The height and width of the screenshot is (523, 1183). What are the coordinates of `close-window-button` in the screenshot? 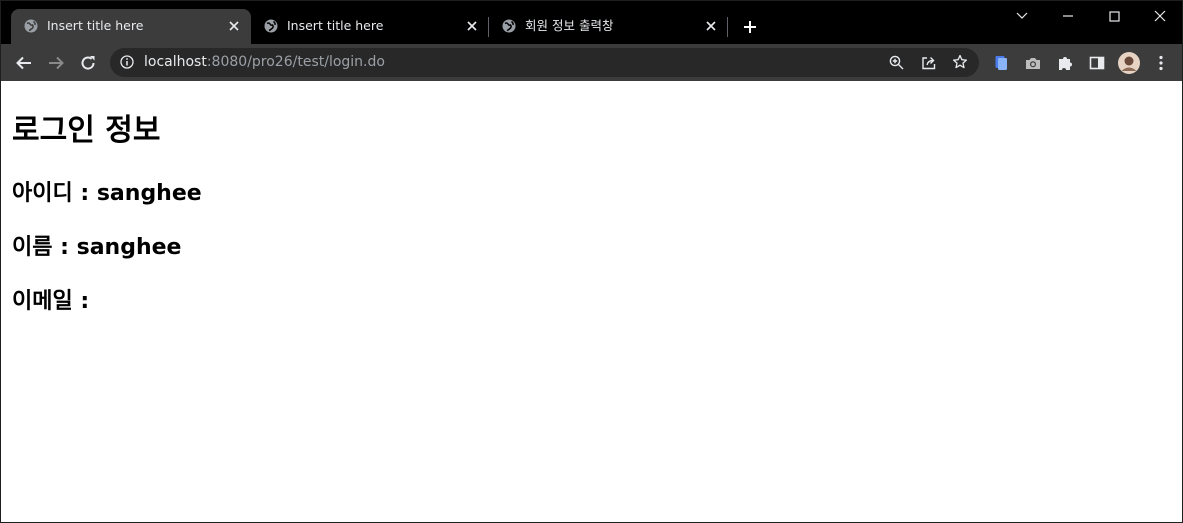 It's located at (1160, 16).